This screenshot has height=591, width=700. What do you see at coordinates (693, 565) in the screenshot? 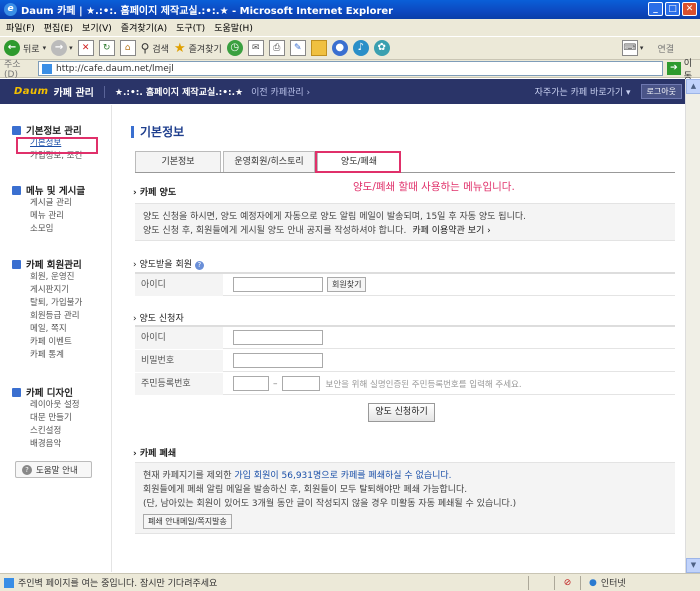
I see `scroll-down-icon: ▼` at bounding box center [693, 565].